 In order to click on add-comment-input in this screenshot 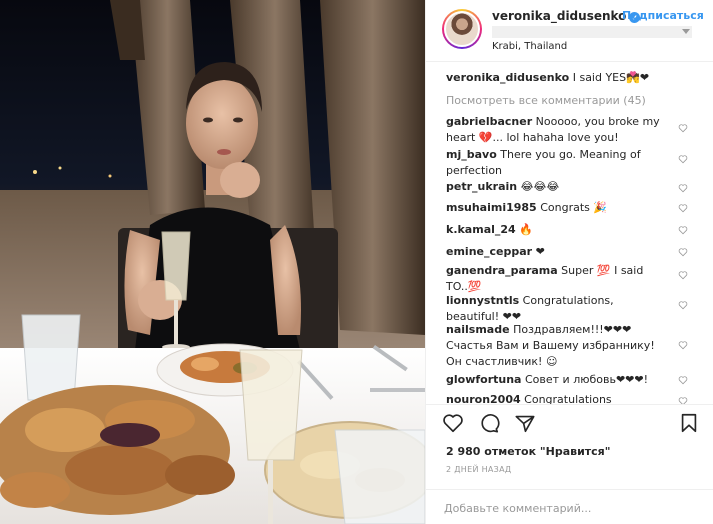, I will do `click(569, 508)`.